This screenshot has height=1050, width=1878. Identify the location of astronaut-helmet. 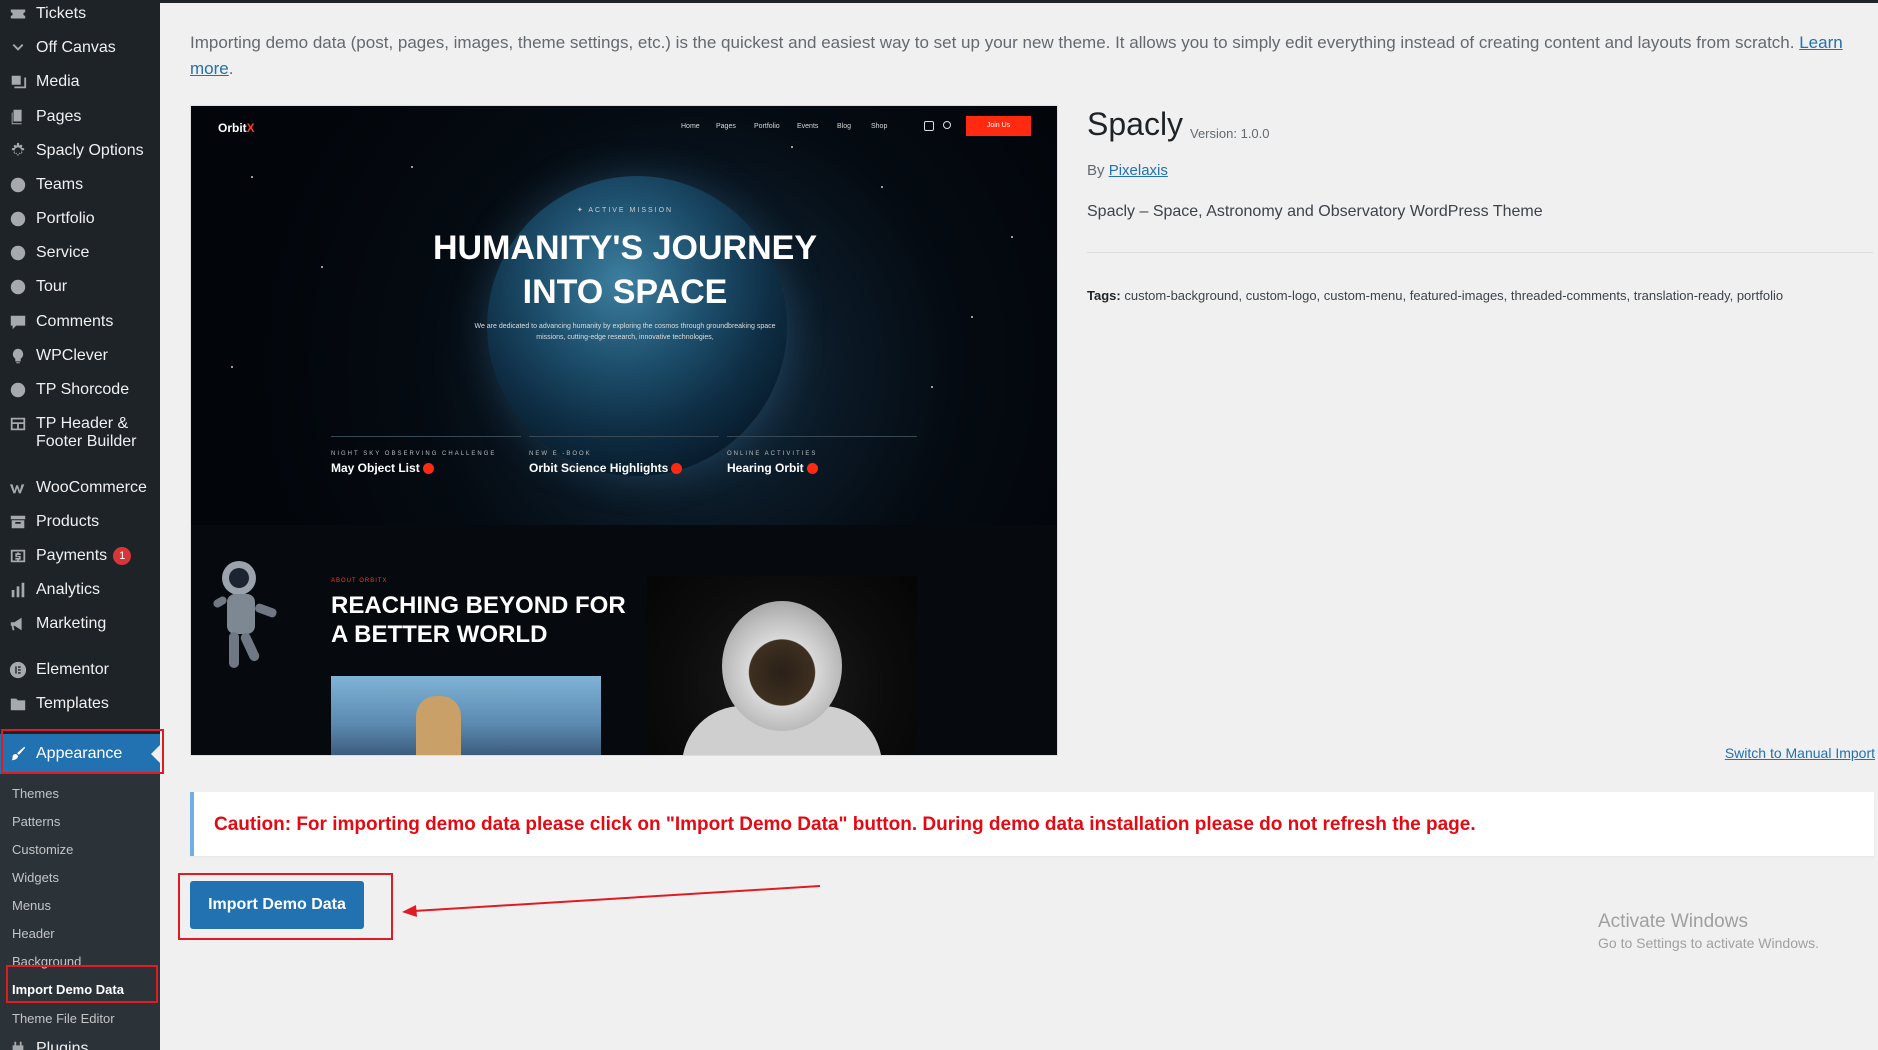
(782, 666).